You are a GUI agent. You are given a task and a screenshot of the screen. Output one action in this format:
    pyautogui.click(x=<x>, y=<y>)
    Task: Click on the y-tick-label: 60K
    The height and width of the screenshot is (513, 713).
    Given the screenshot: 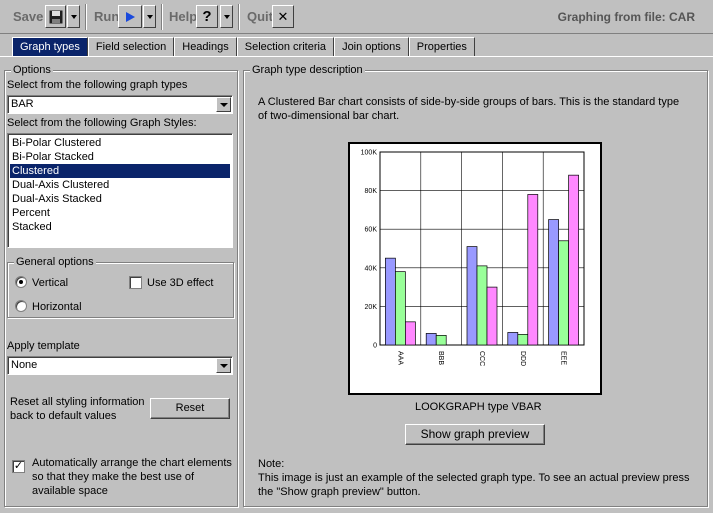 What is the action you would take?
    pyautogui.click(x=371, y=230)
    